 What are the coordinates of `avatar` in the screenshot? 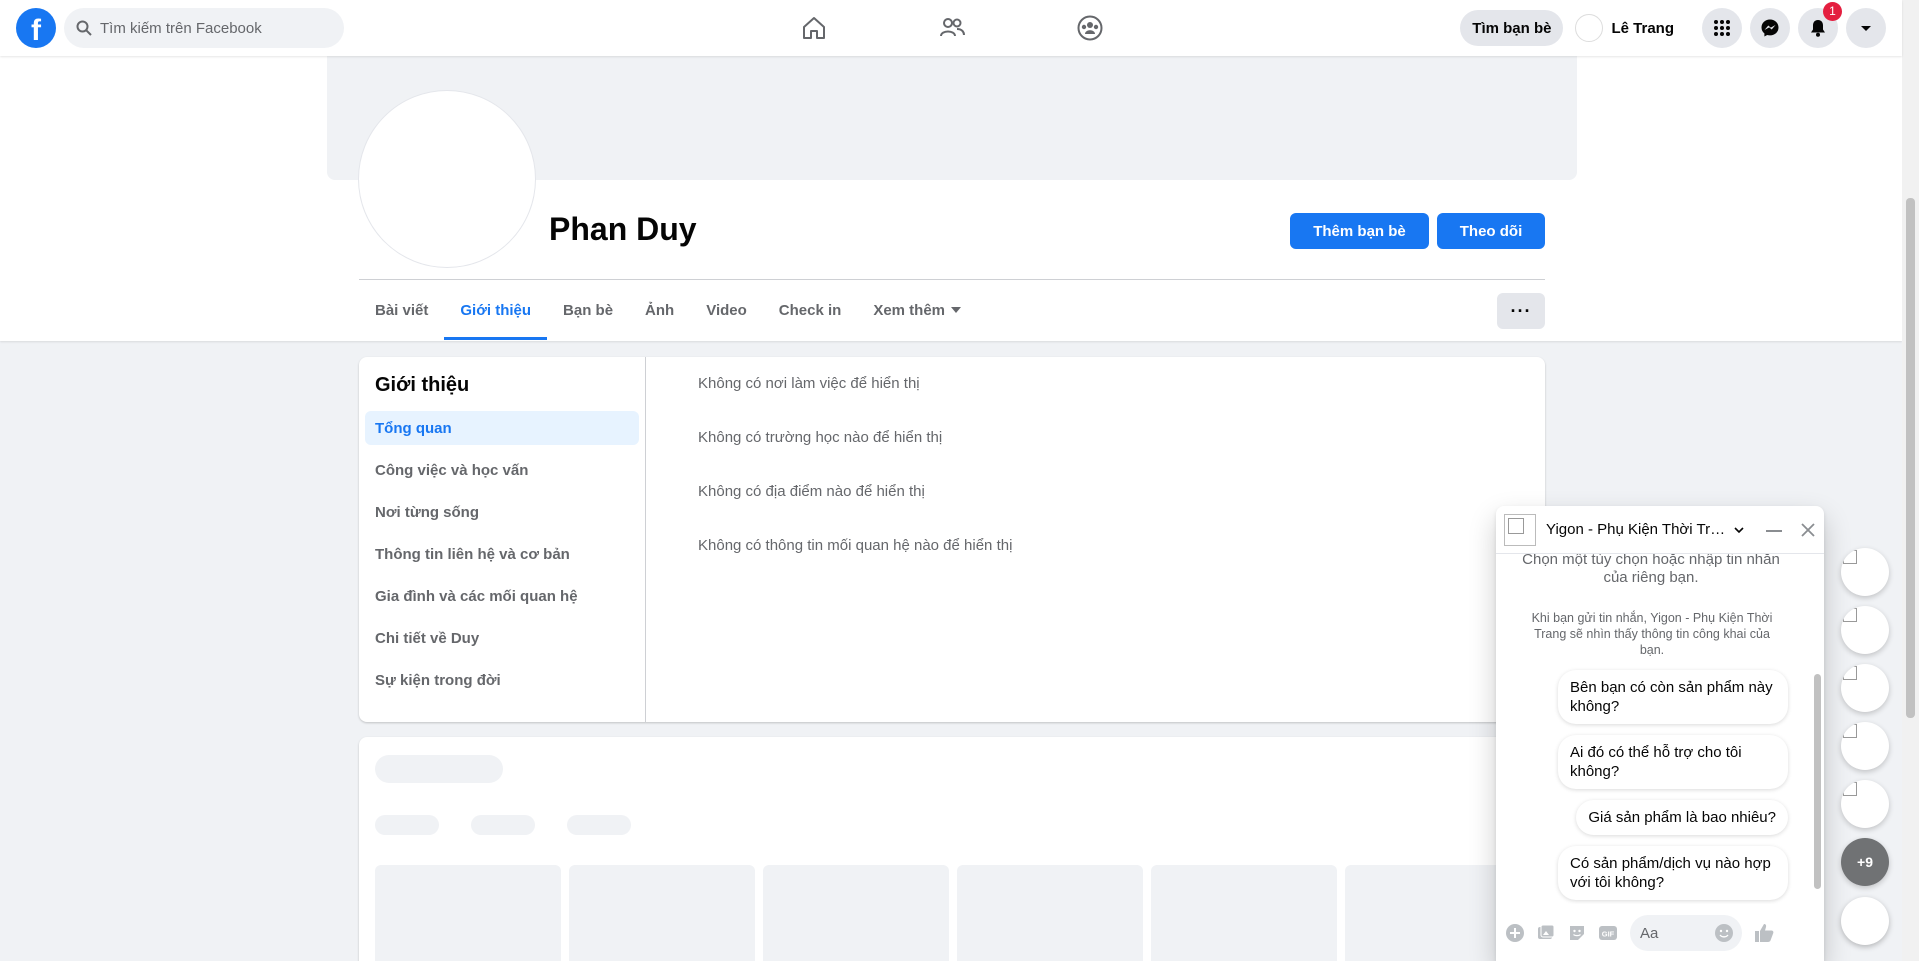 It's located at (1589, 28).